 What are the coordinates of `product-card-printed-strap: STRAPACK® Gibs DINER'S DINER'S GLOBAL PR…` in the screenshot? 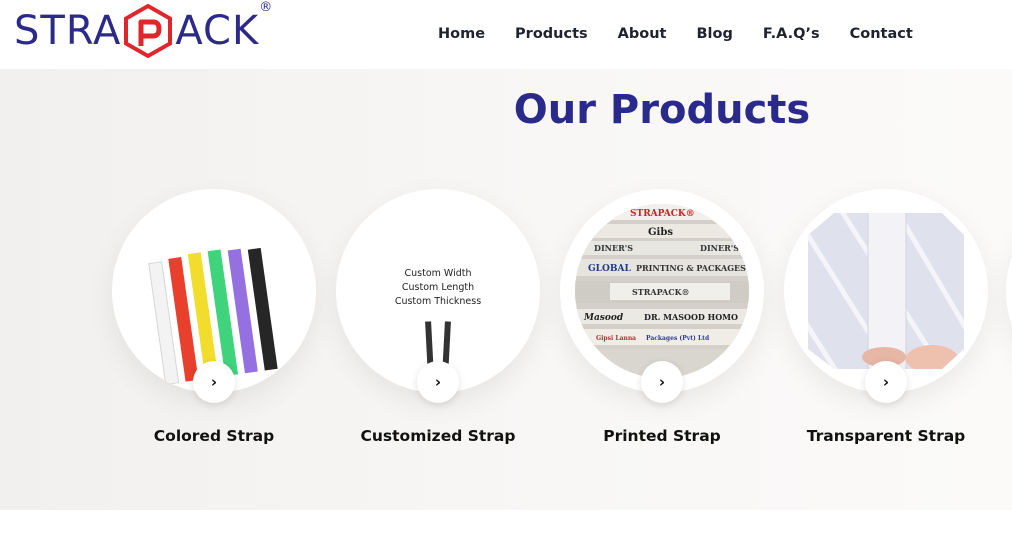 It's located at (662, 319).